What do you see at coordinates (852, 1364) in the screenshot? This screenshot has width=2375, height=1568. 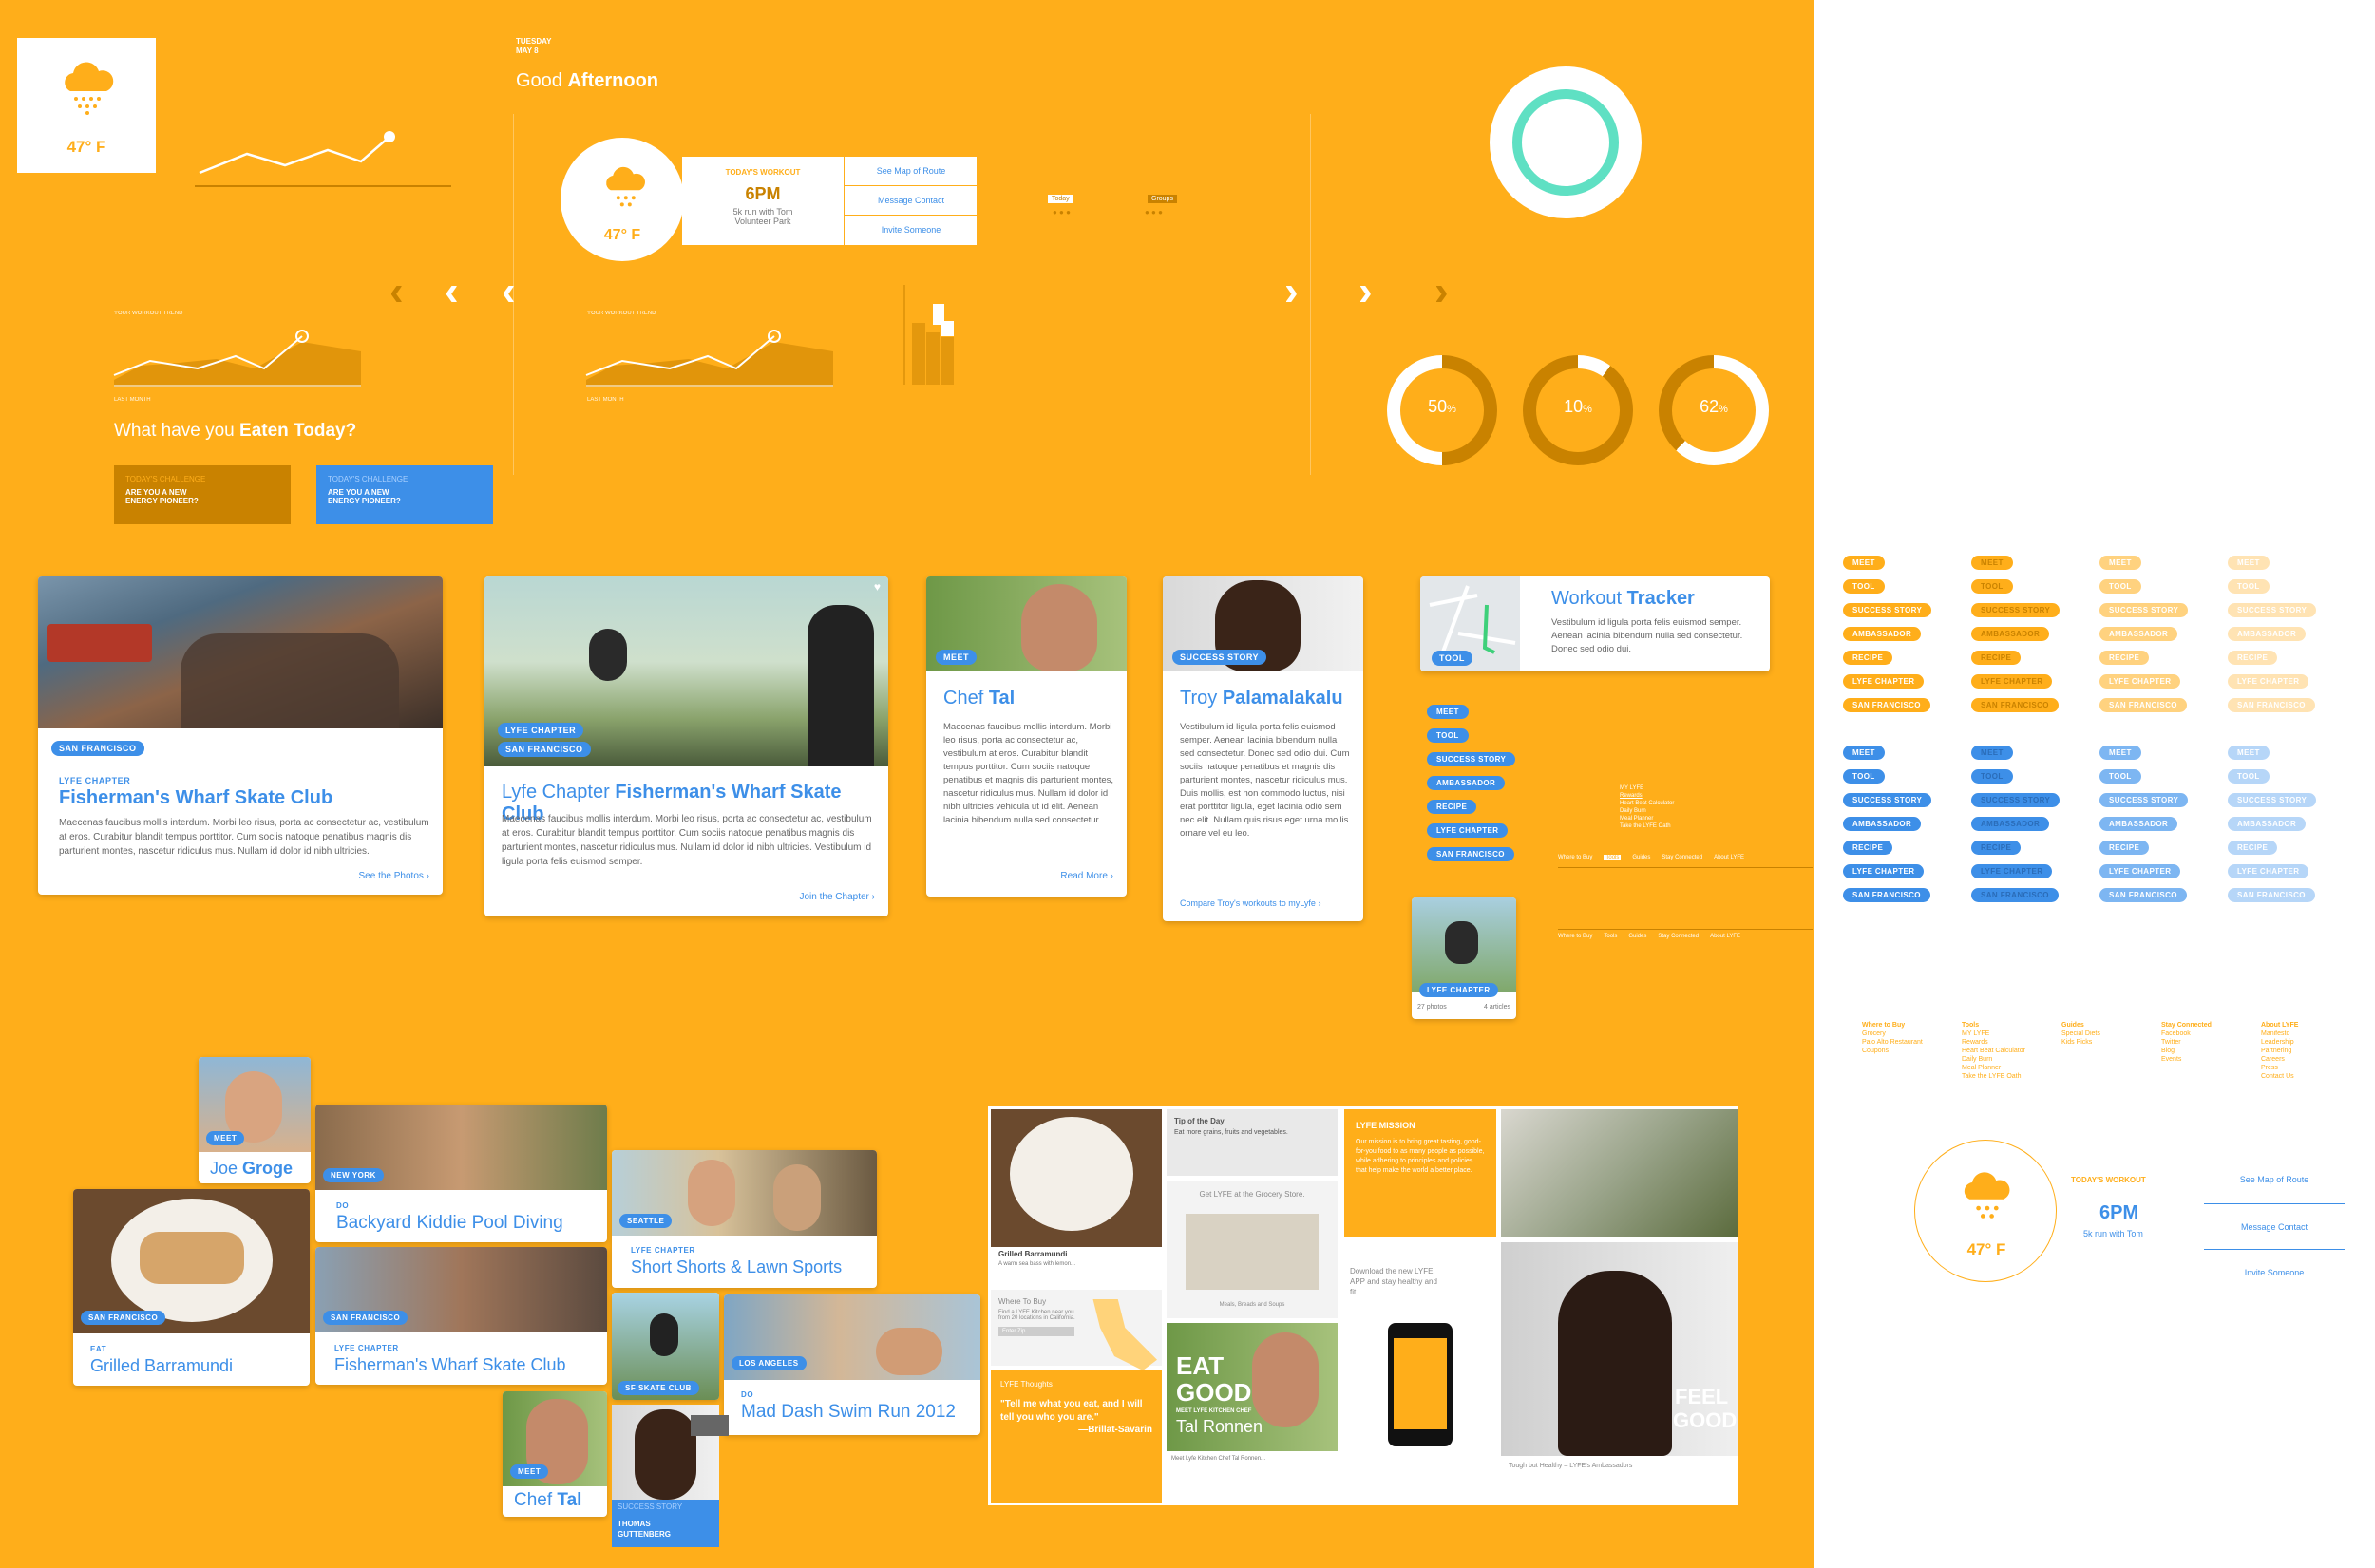 I see `swim-tile: LOS ANGELES DO Mad Dash Swim Run 2012` at bounding box center [852, 1364].